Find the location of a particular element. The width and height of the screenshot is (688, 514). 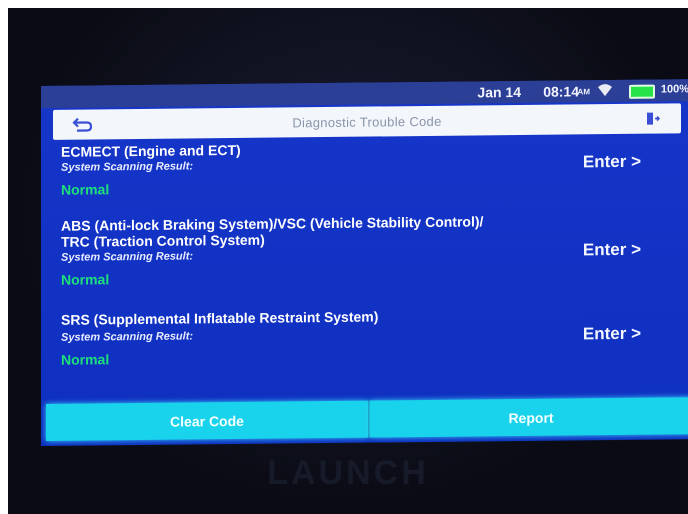

status-ampm: AM is located at coordinates (583, 92).